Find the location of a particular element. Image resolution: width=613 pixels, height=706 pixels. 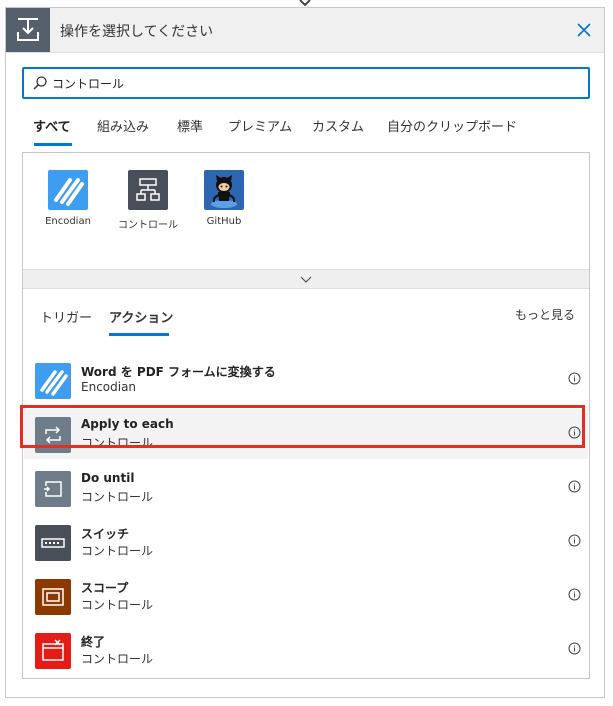

terminate-icon is located at coordinates (53, 651).